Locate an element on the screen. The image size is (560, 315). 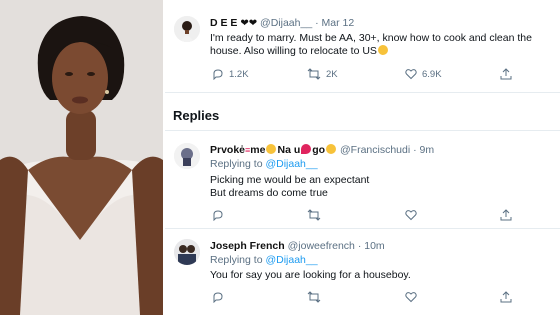
crying-emoji-icon is located at coordinates (331, 149).